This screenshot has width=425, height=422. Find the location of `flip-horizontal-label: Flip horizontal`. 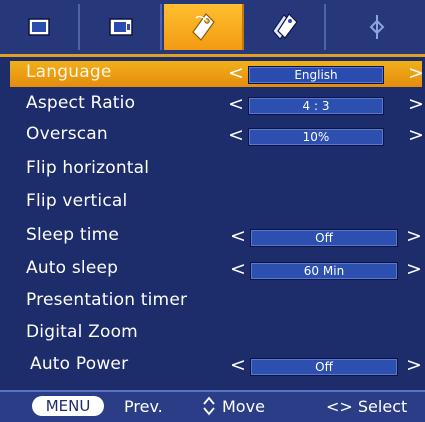

flip-horizontal-label: Flip horizontal is located at coordinates (88, 168).